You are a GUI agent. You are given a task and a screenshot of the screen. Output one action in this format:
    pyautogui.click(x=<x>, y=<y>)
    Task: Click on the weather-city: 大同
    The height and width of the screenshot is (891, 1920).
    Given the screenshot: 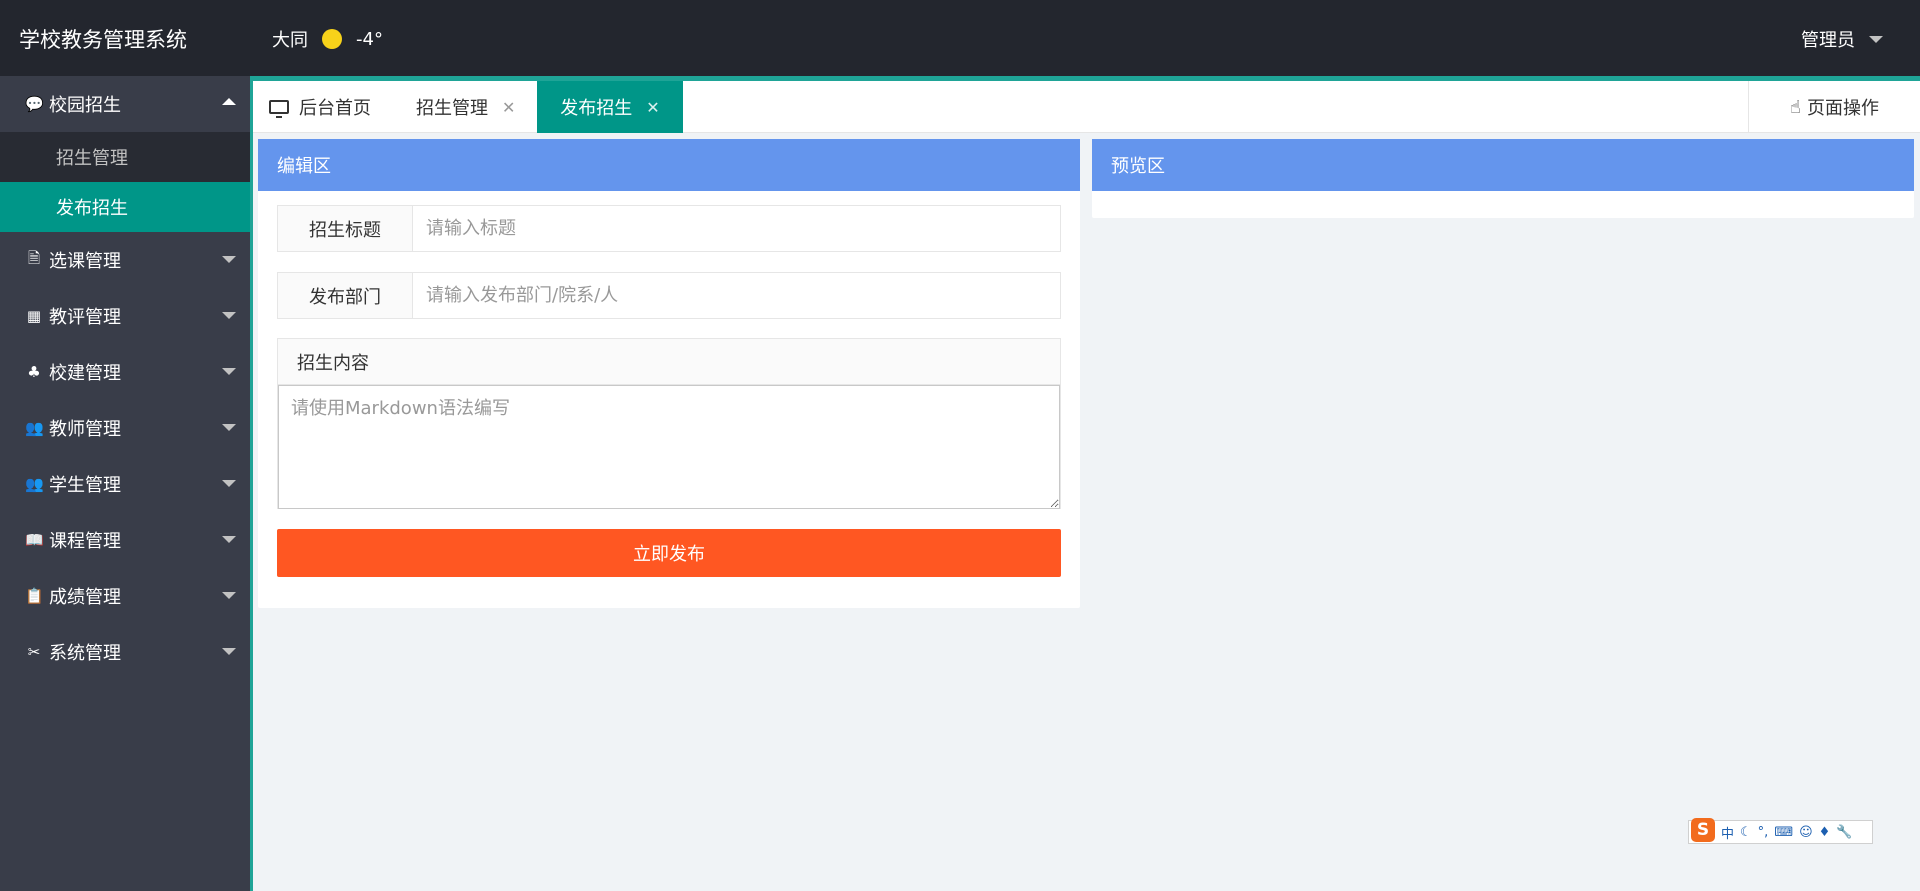 What is the action you would take?
    pyautogui.click(x=290, y=40)
    